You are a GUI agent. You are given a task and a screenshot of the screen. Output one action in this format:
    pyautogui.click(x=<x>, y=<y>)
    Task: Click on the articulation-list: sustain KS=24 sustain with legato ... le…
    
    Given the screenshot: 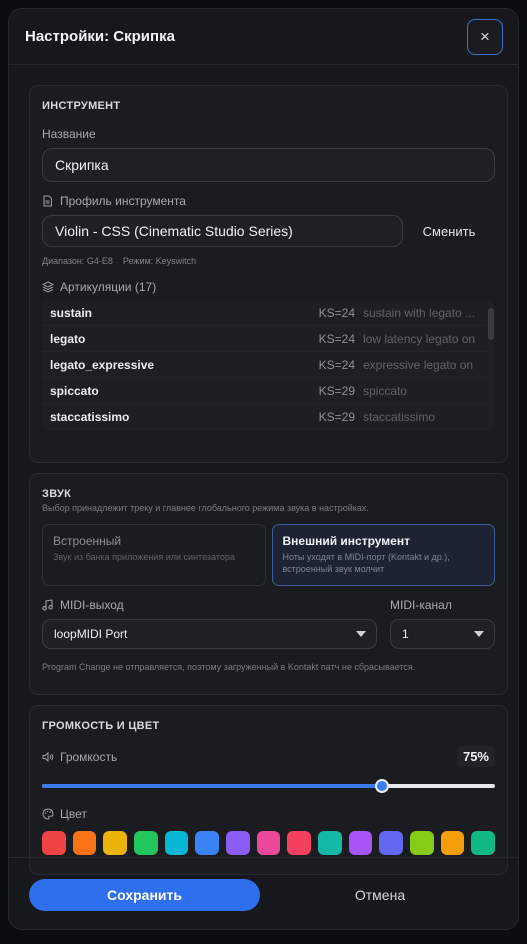 What is the action you would take?
    pyautogui.click(x=268, y=365)
    